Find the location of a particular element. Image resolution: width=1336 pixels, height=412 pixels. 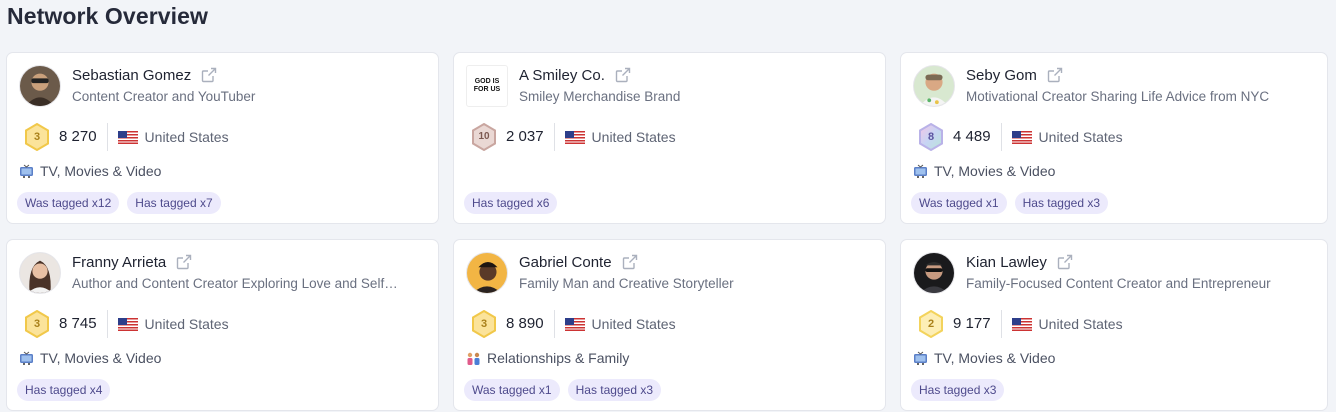

creator-stats: 3 8 745 United States is located at coordinates (126, 324).